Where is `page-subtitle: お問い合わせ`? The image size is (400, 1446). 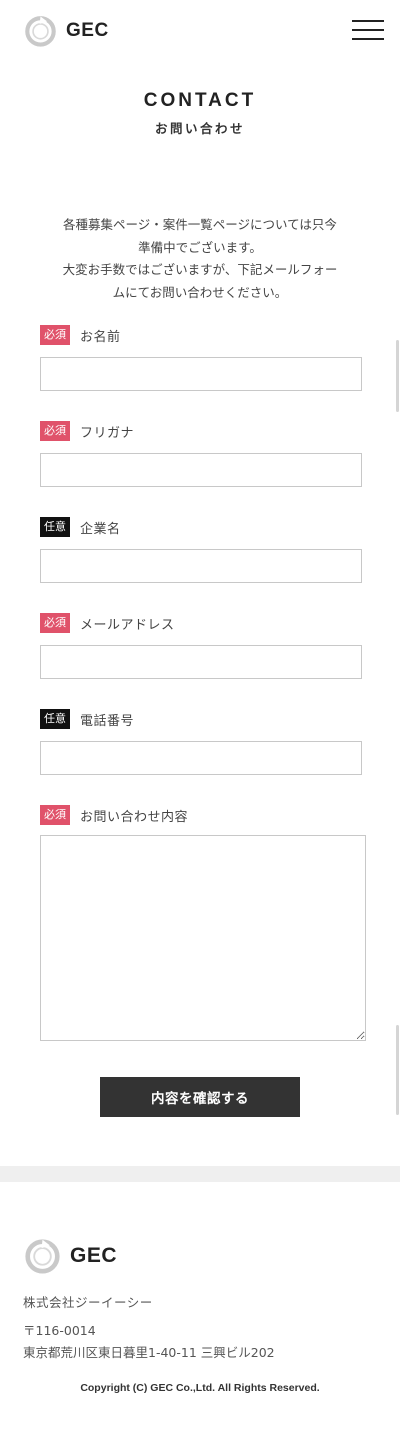 page-subtitle: お問い合わせ is located at coordinates (199, 128).